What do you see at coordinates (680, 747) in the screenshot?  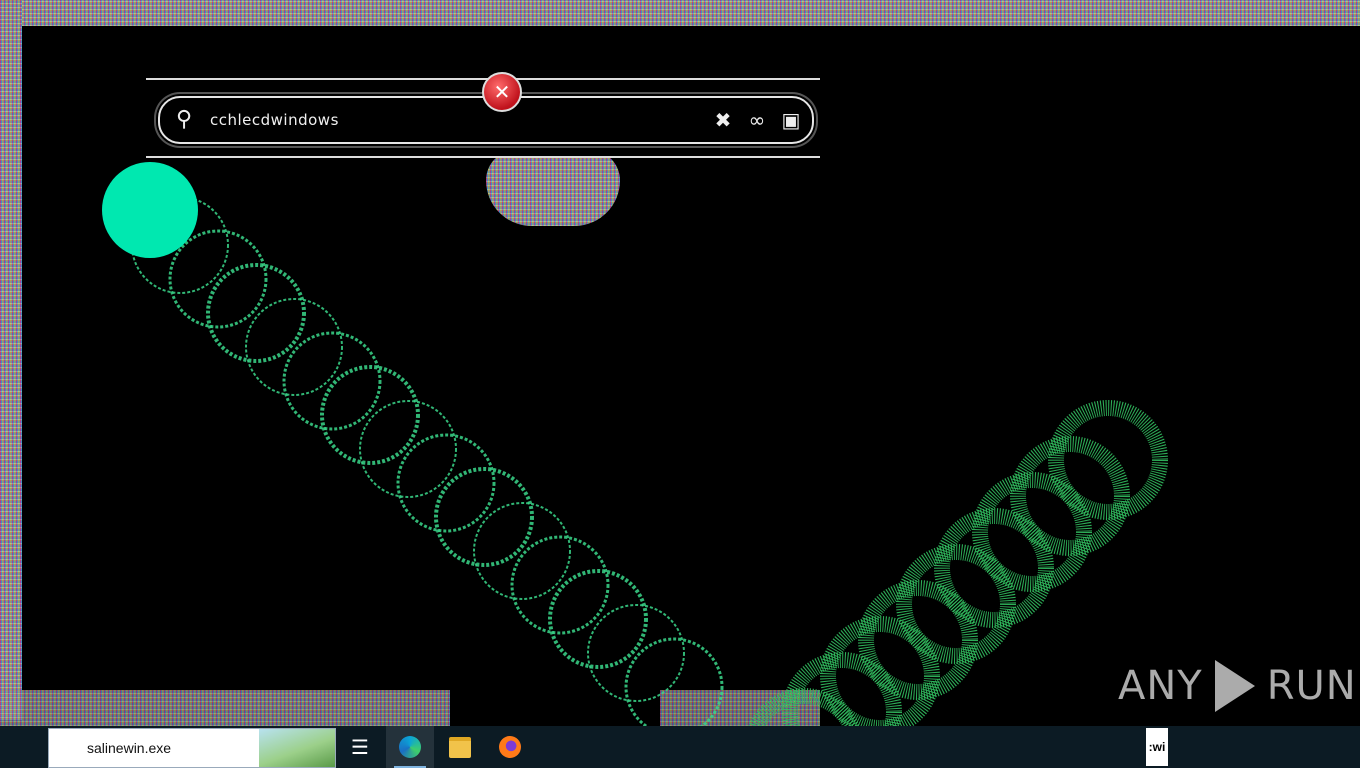 I see `taskbar: salinewin.exe ☰ :wi` at bounding box center [680, 747].